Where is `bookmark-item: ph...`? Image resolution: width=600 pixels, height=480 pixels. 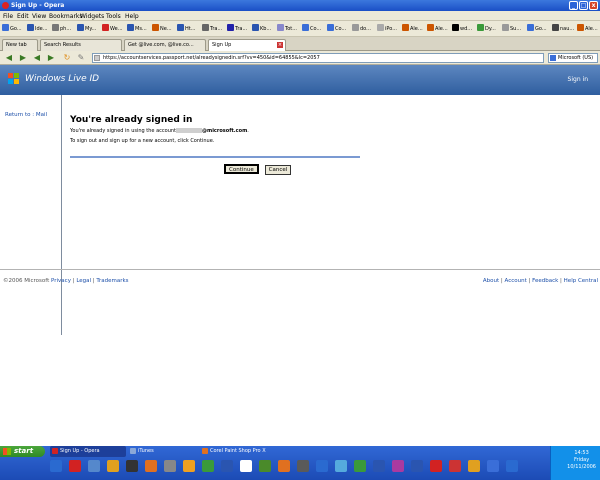
bookmark-item: ph... is located at coordinates (63, 29).